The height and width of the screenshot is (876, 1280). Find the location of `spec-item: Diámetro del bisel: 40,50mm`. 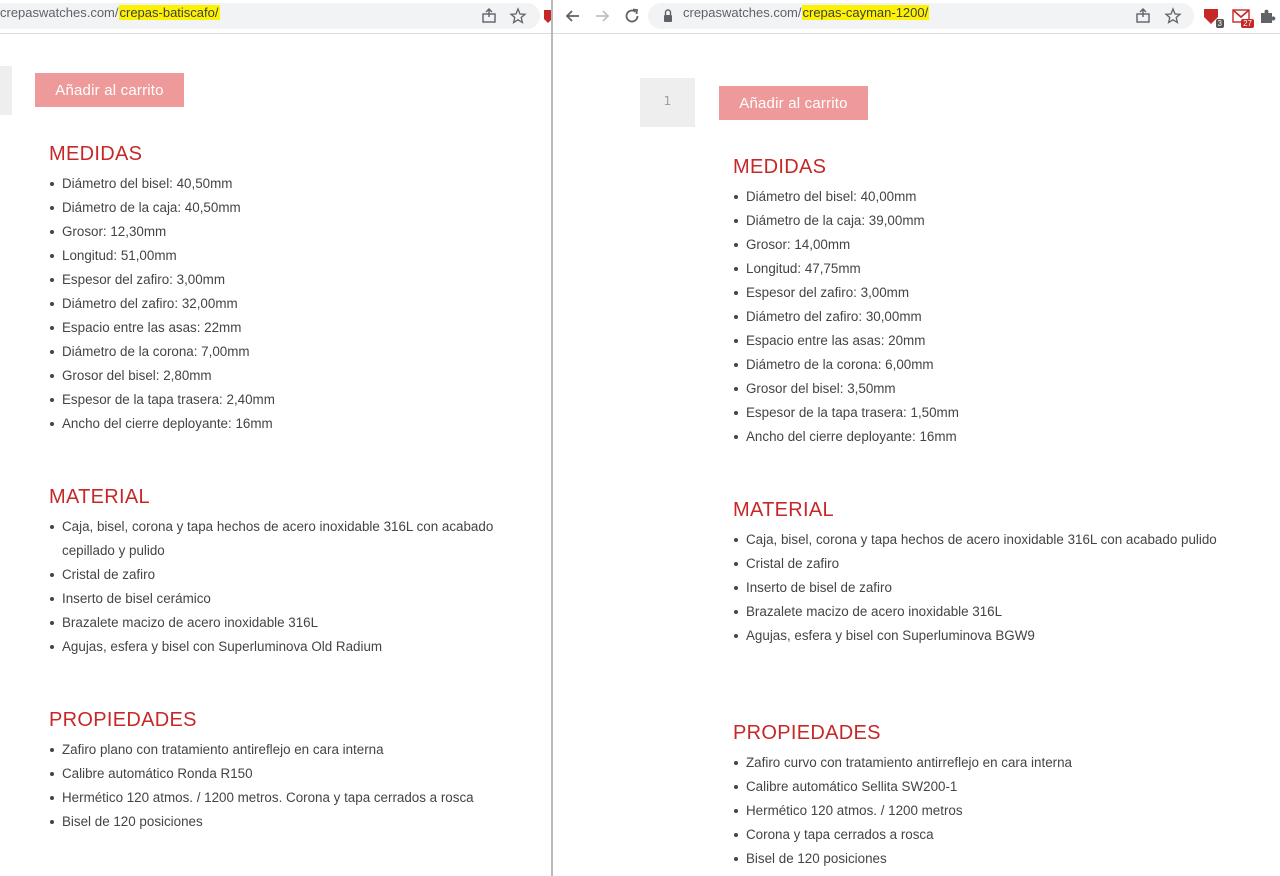

spec-item: Diámetro del bisel: 40,50mm is located at coordinates (296, 184).